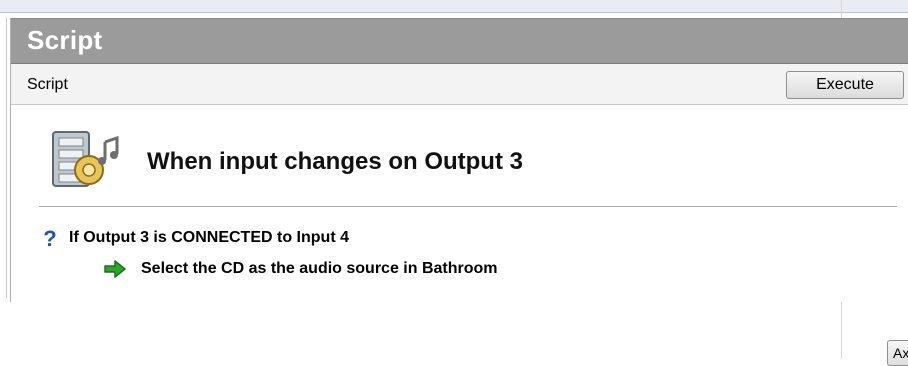 Image resolution: width=908 pixels, height=366 pixels. Describe the element at coordinates (85, 159) in the screenshot. I see `media-video-audio-icon` at that location.